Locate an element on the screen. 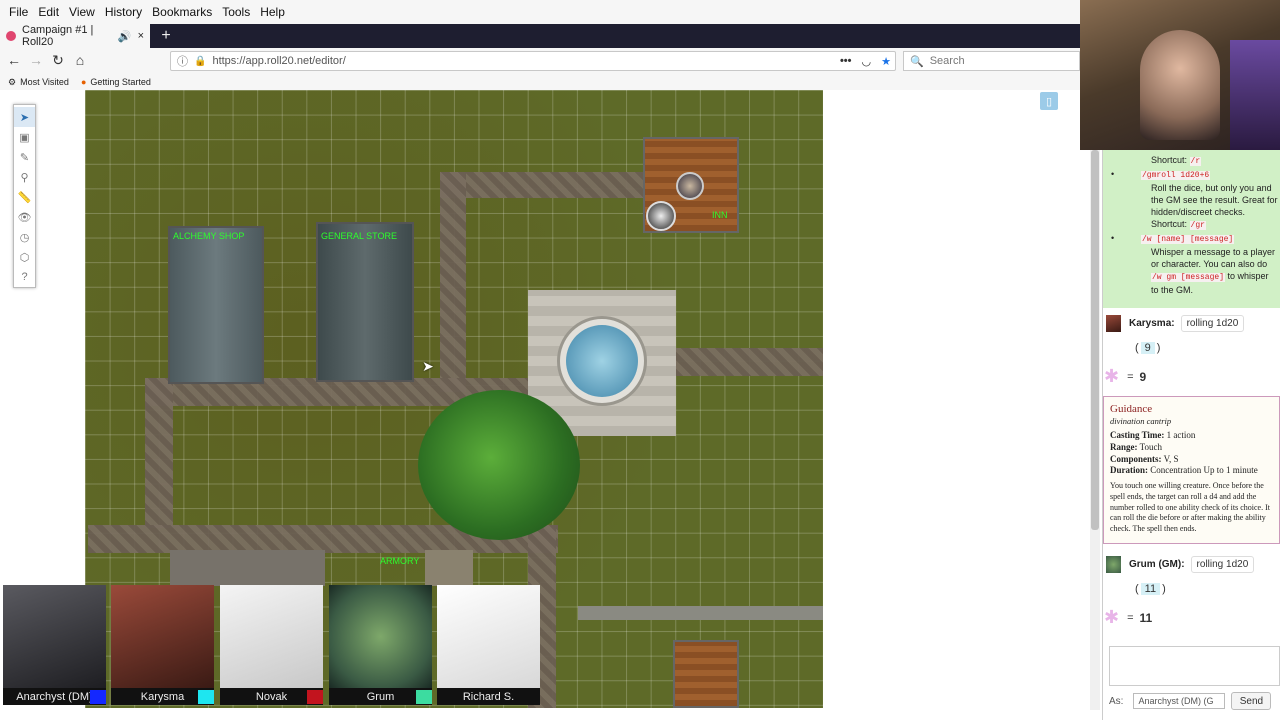  bookmark-most-visited: ⚙ Most Visited is located at coordinates (38, 82).